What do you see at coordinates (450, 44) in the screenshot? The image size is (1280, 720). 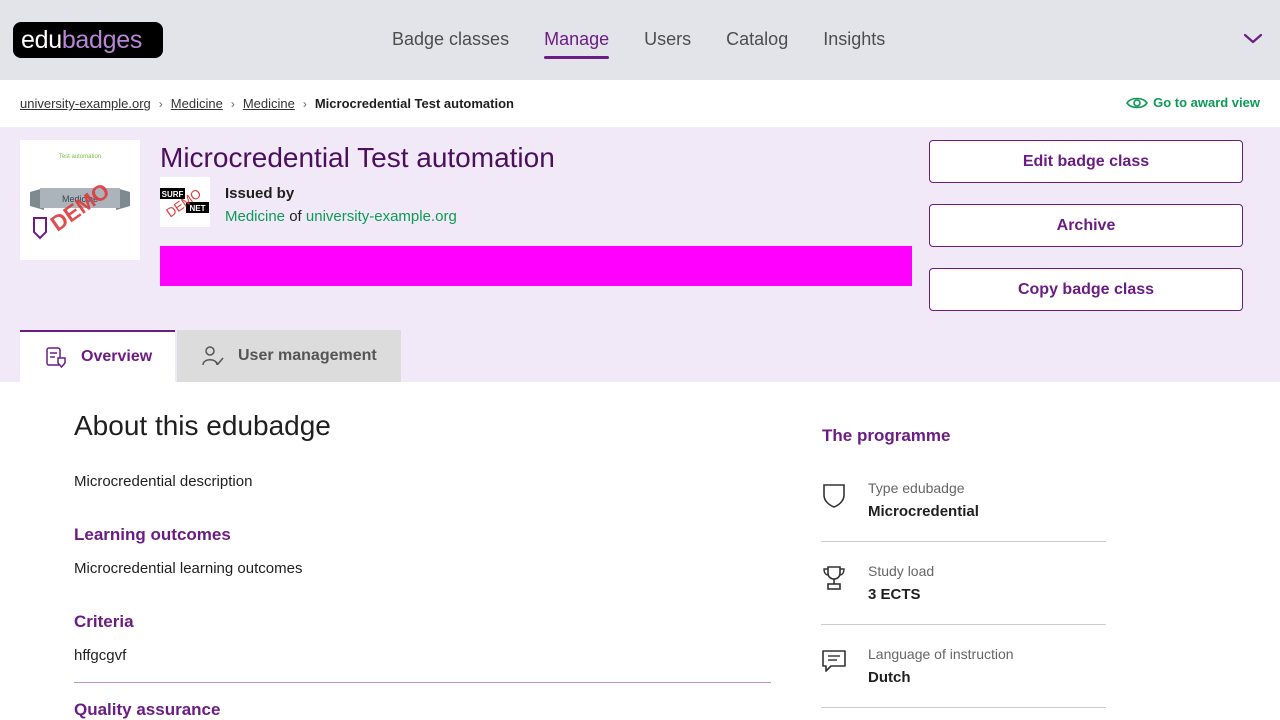 I see `nav-badge-classes: Badge classes` at bounding box center [450, 44].